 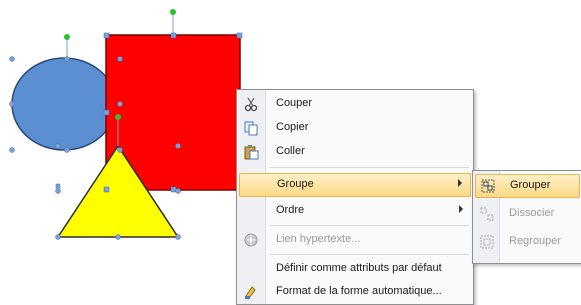 What do you see at coordinates (487, 214) in the screenshot?
I see `ungroup-icon` at bounding box center [487, 214].